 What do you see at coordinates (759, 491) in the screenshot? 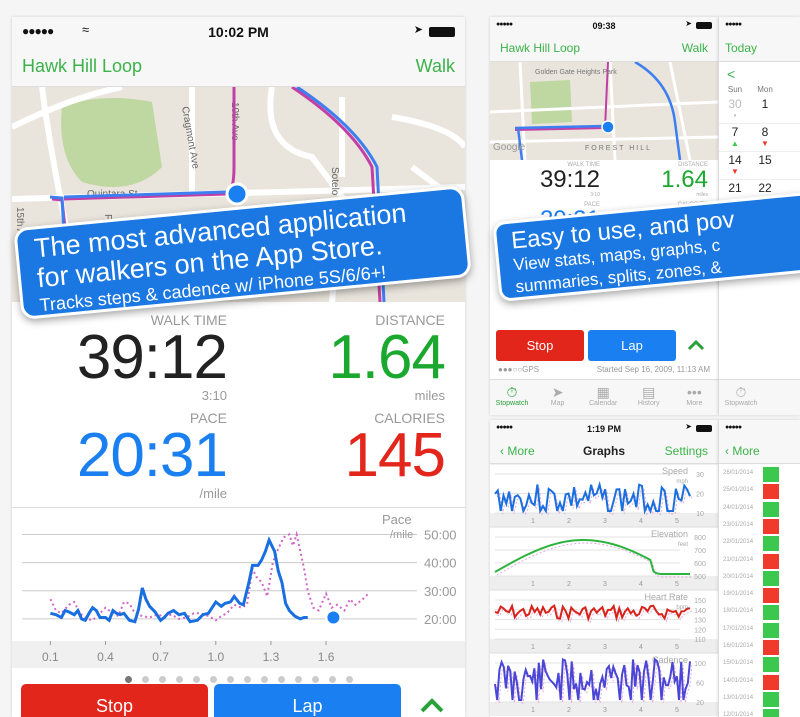
I see `history-row: 25/01/2014` at bounding box center [759, 491].